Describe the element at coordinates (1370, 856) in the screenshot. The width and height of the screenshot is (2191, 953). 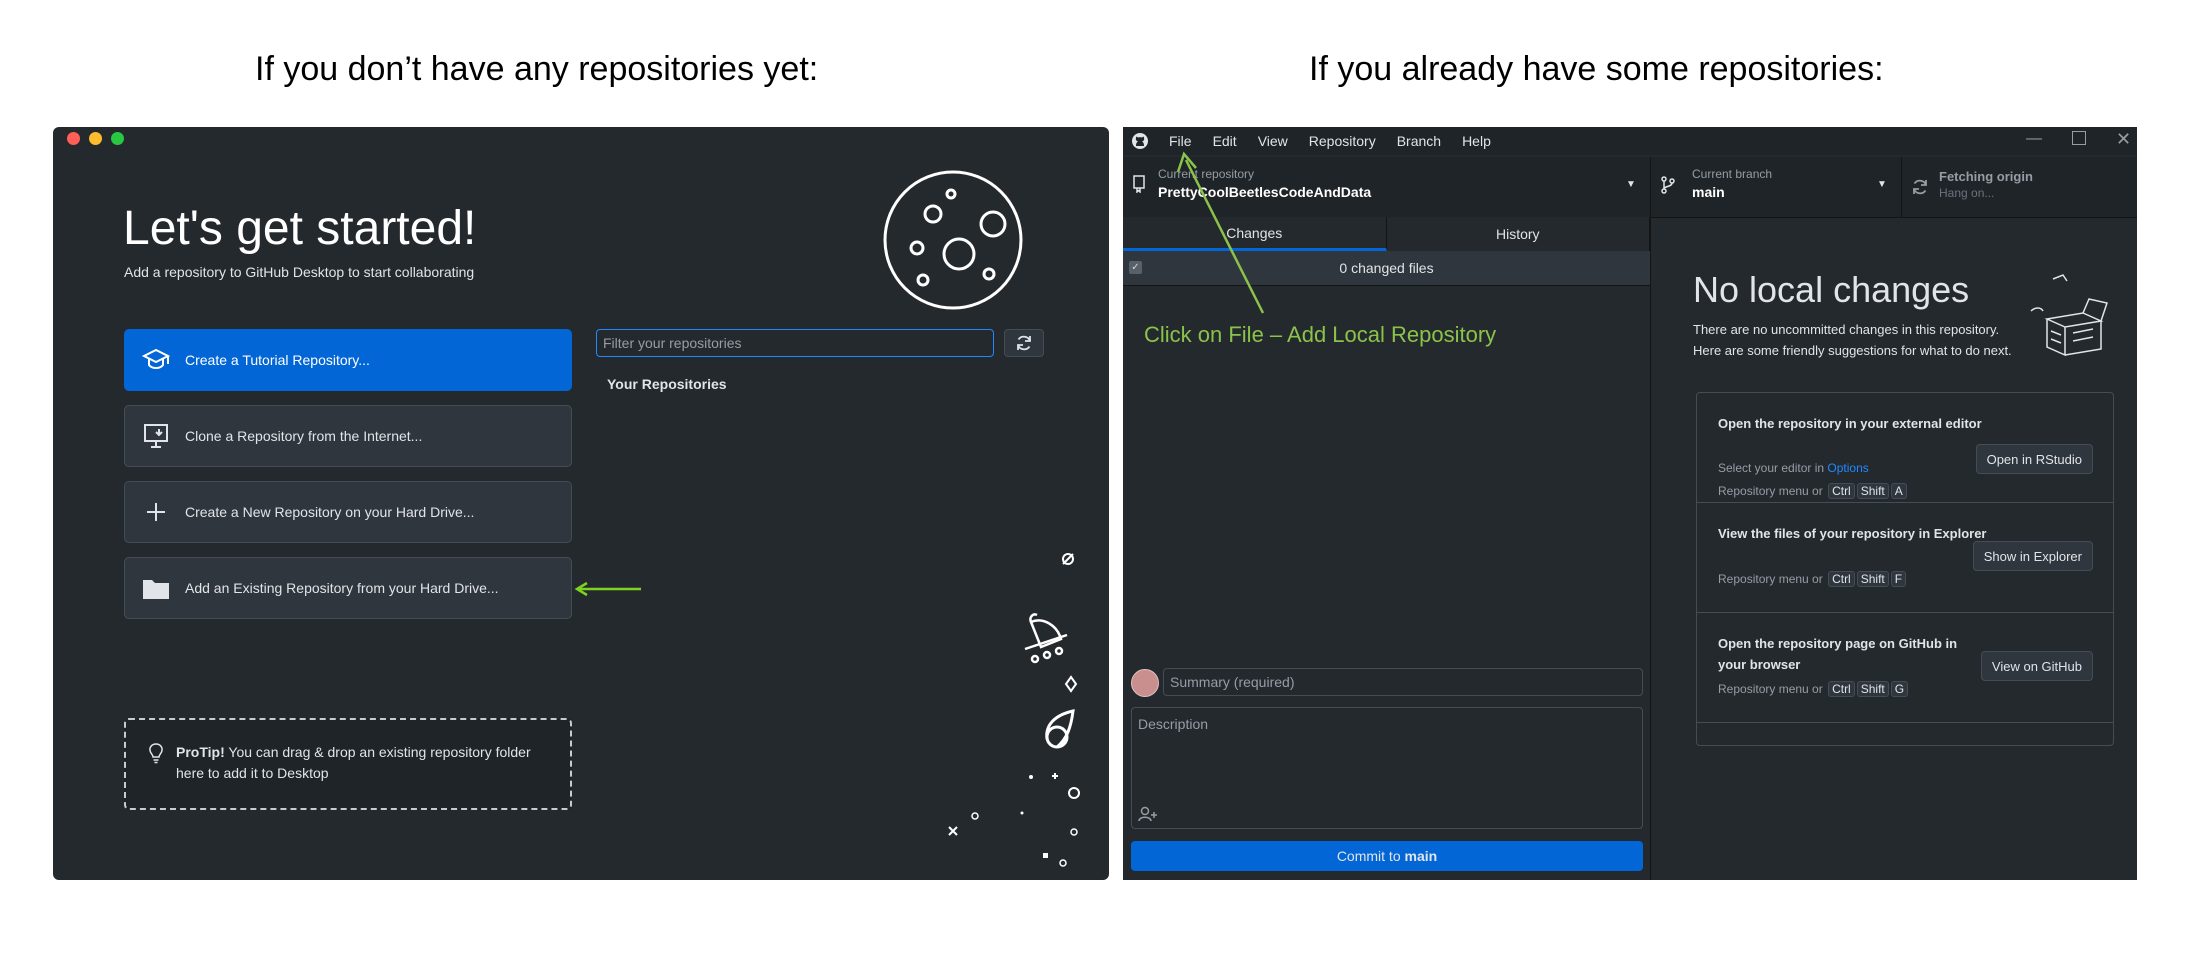
I see `commit-prefix: Commit to` at that location.